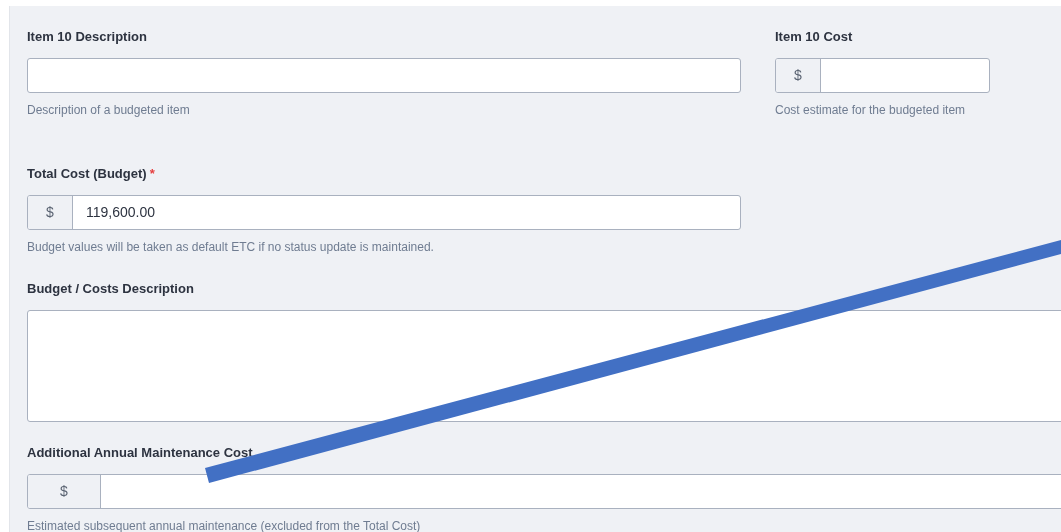 The width and height of the screenshot is (1061, 532). What do you see at coordinates (109, 110) in the screenshot?
I see `help-text: Description of a budgeted item` at bounding box center [109, 110].